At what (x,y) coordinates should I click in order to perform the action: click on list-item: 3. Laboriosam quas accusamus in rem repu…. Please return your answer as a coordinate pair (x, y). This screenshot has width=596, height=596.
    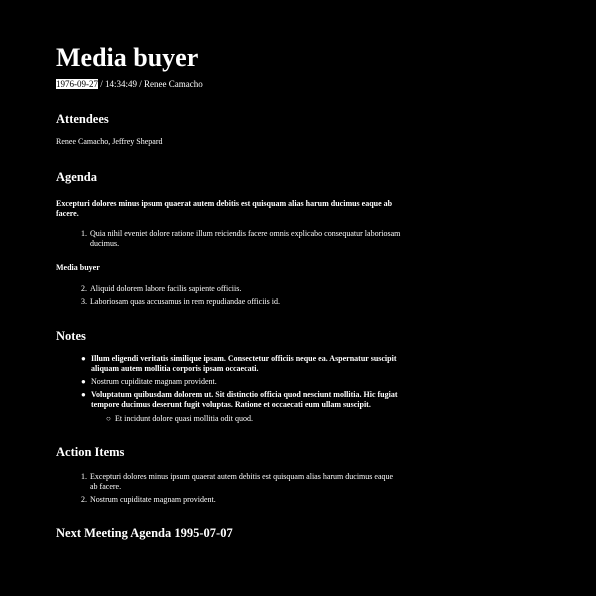
    Looking at the image, I should click on (241, 302).